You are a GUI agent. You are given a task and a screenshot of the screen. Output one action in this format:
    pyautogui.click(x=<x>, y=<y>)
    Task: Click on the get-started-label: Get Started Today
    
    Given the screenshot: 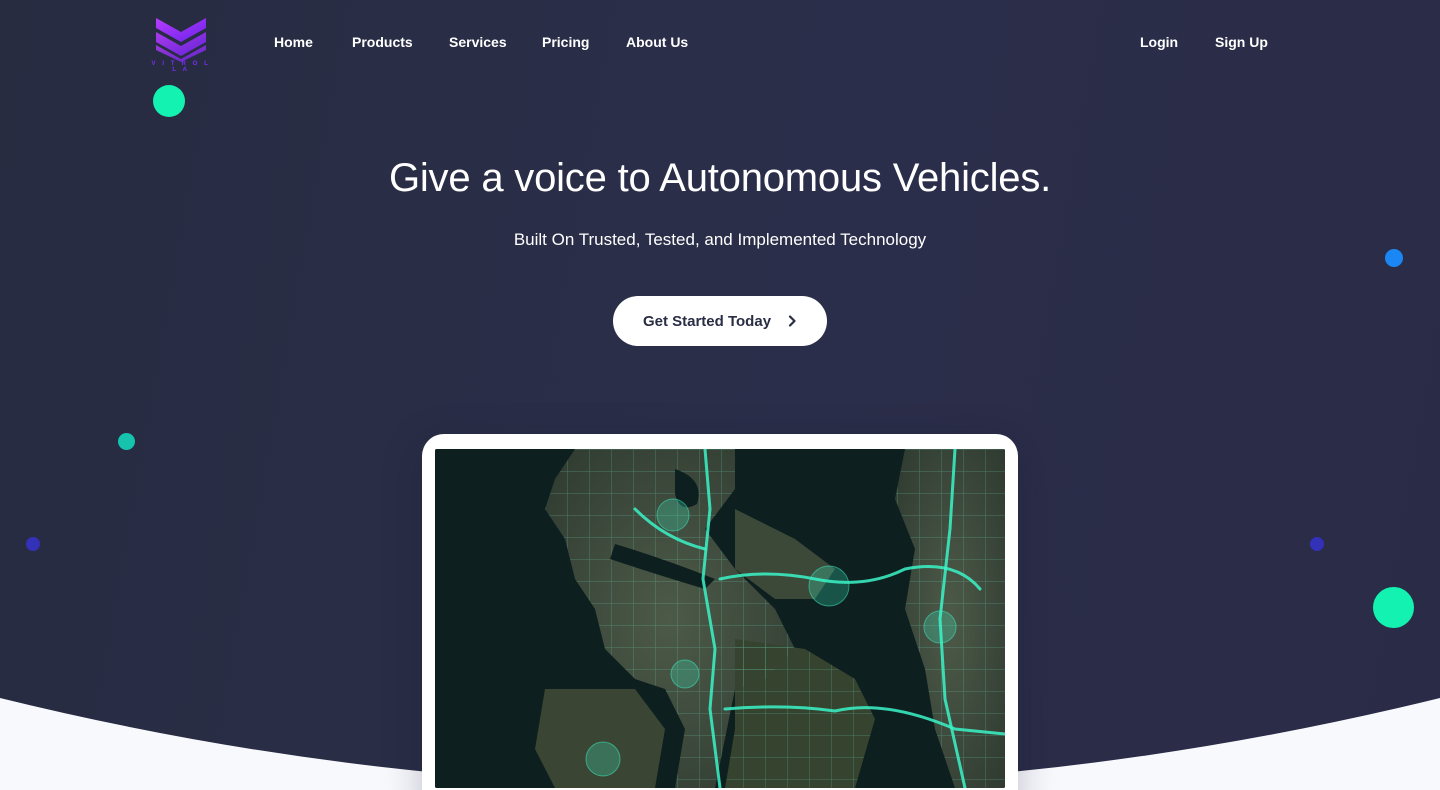 What is the action you would take?
    pyautogui.click(x=707, y=321)
    